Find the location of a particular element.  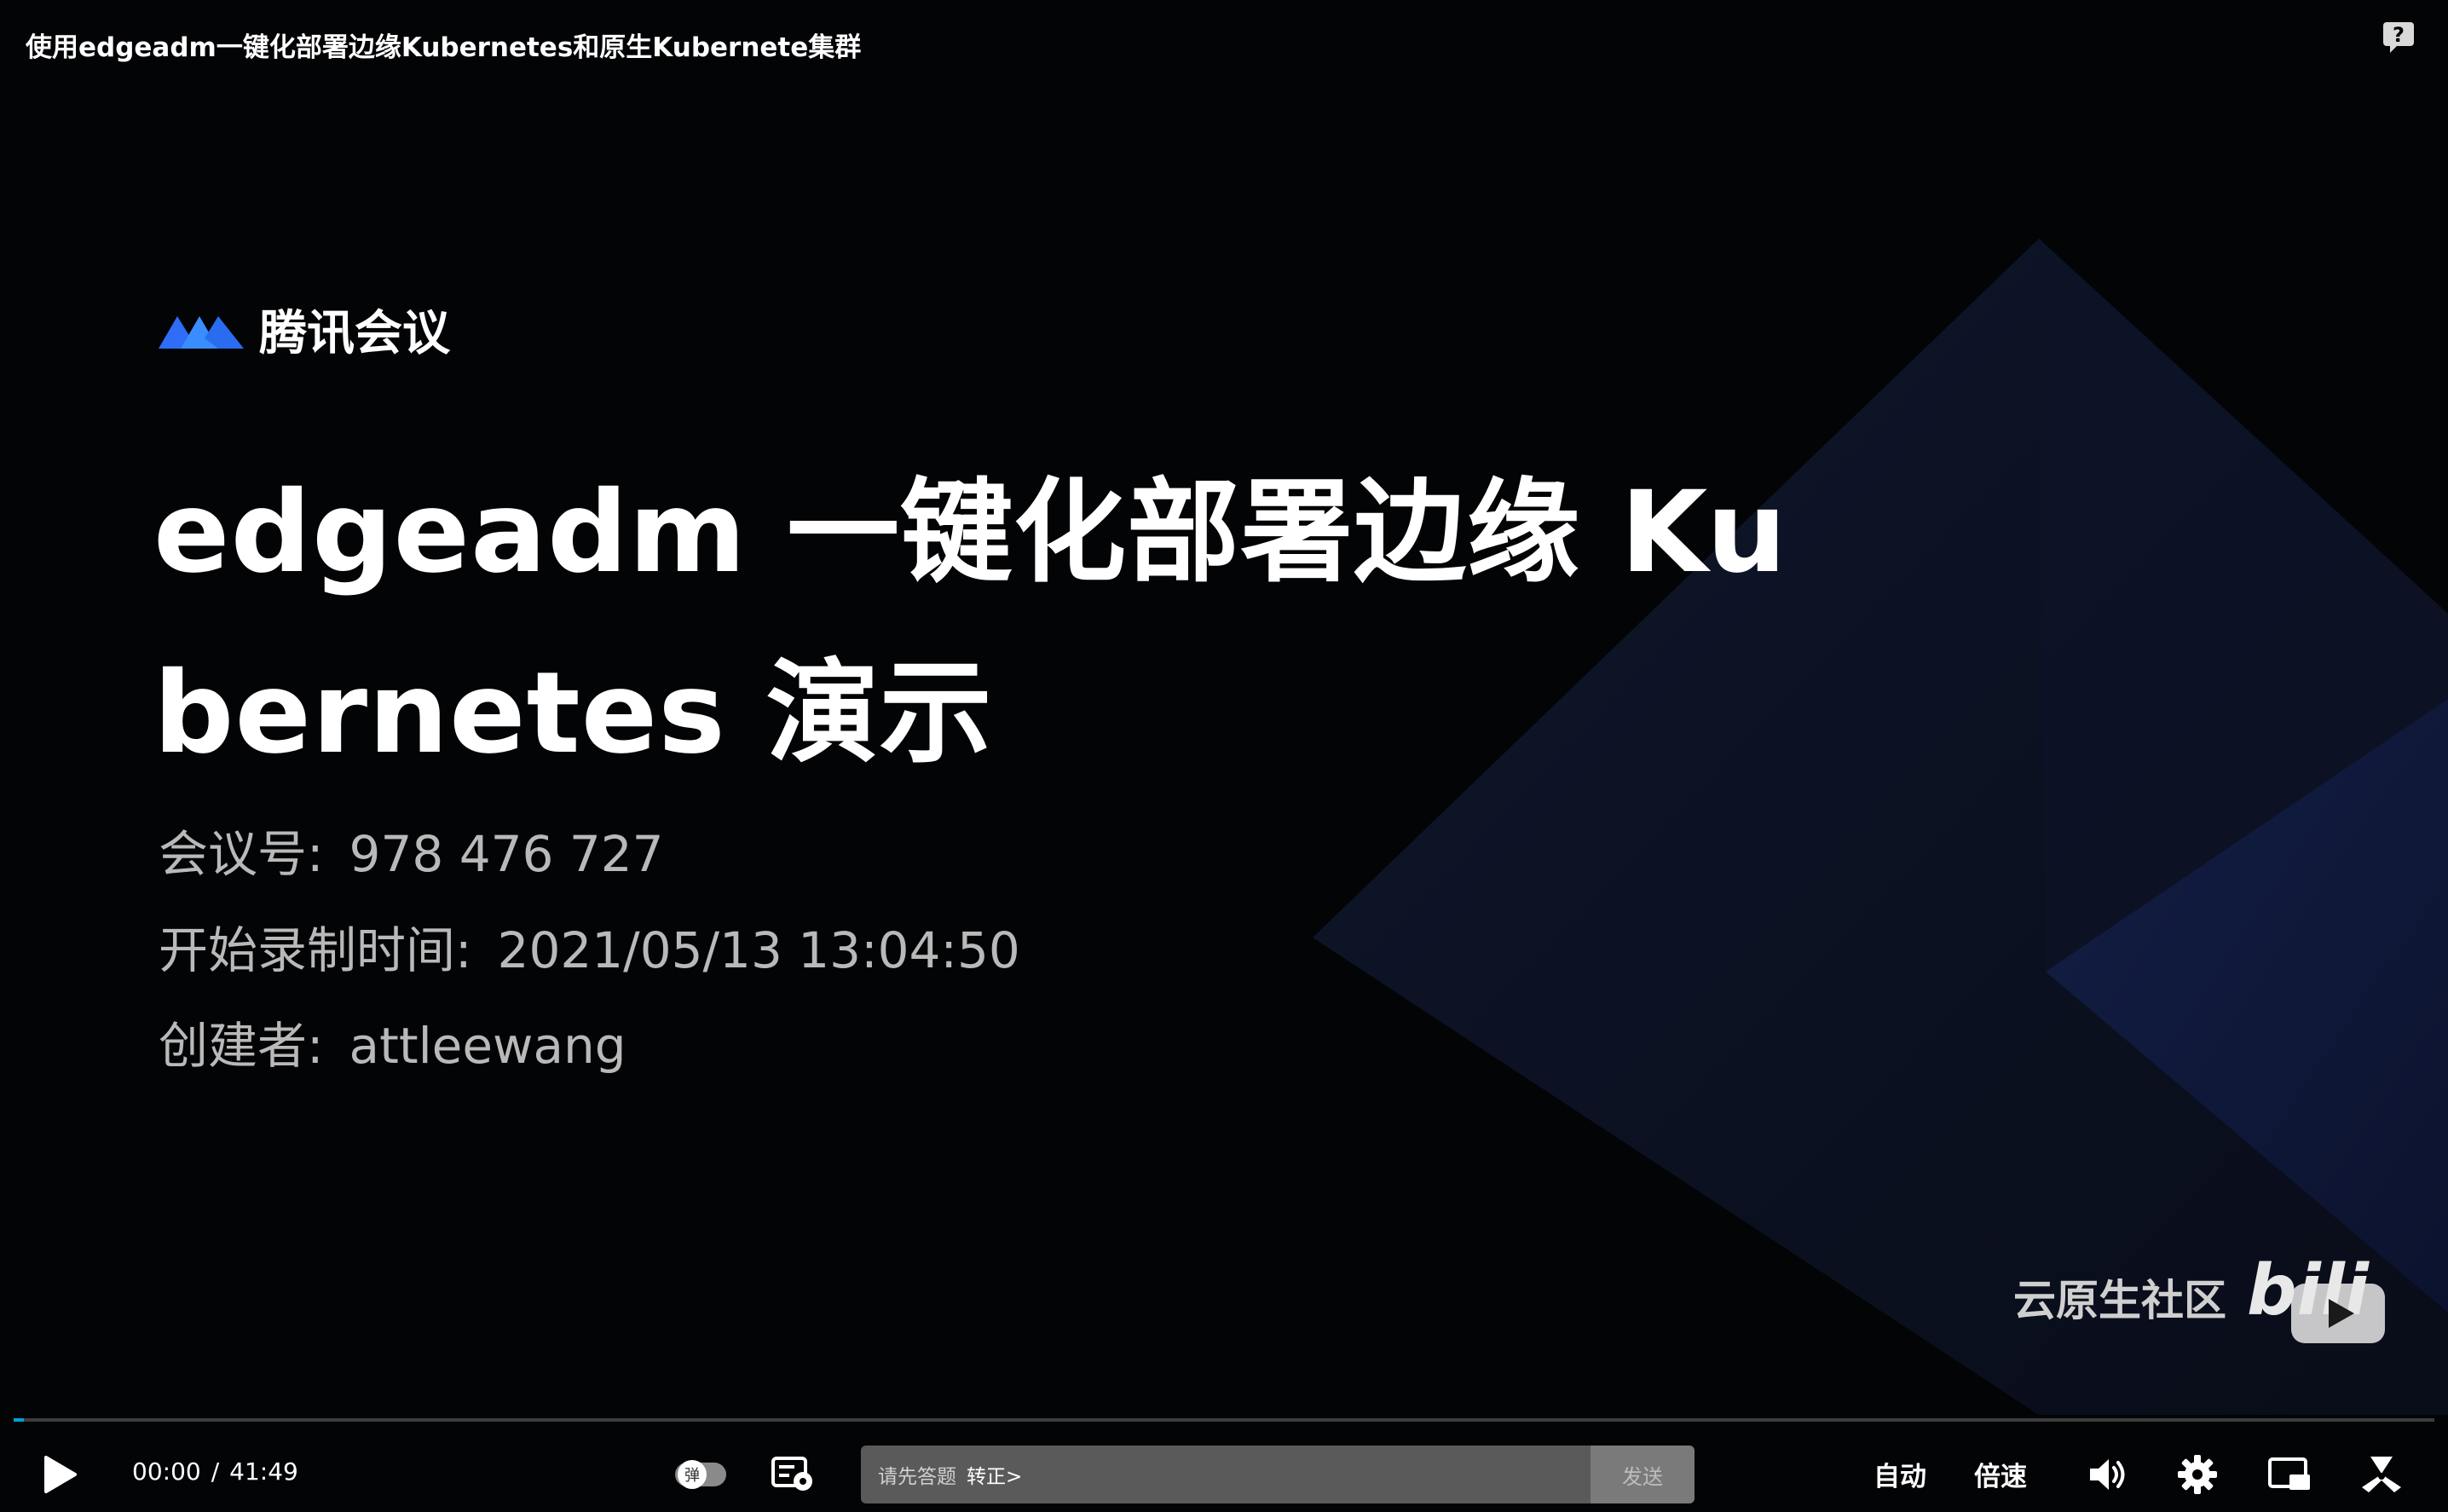

danmaku-toggle-switch: 弹 is located at coordinates (700, 1474).